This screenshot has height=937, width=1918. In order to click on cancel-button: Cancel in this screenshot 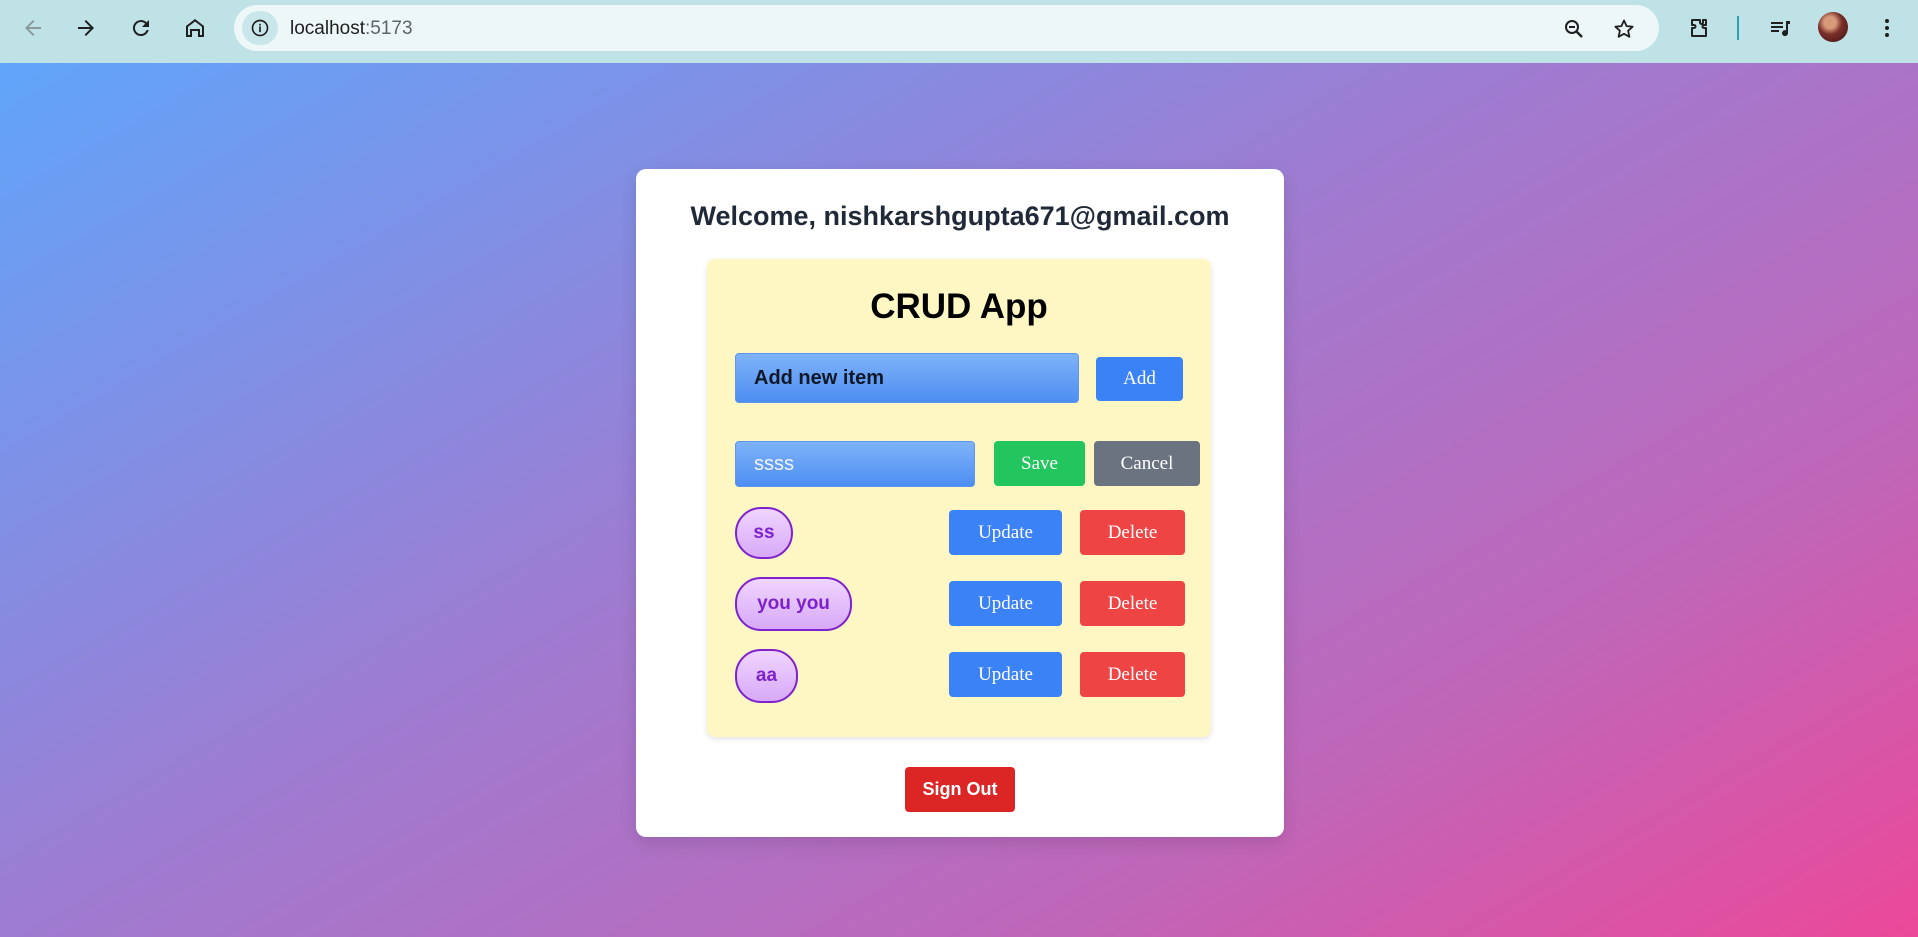, I will do `click(1147, 463)`.